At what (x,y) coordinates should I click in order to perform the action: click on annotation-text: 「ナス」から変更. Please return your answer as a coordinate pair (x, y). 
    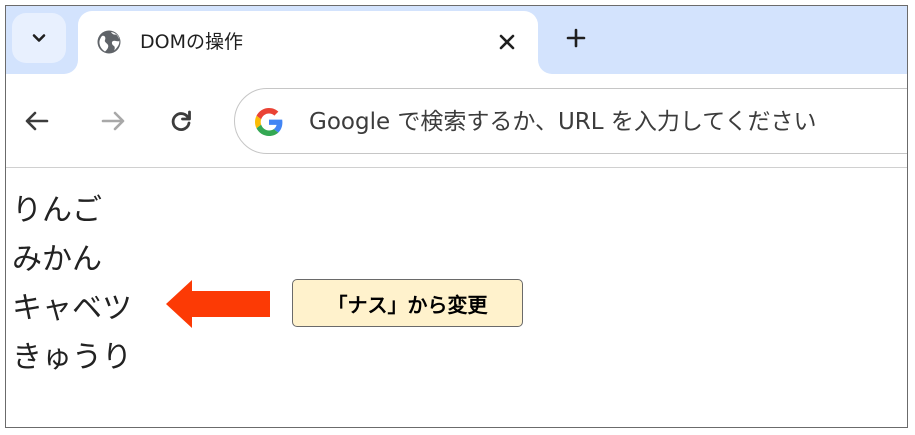
    Looking at the image, I should click on (407, 304).